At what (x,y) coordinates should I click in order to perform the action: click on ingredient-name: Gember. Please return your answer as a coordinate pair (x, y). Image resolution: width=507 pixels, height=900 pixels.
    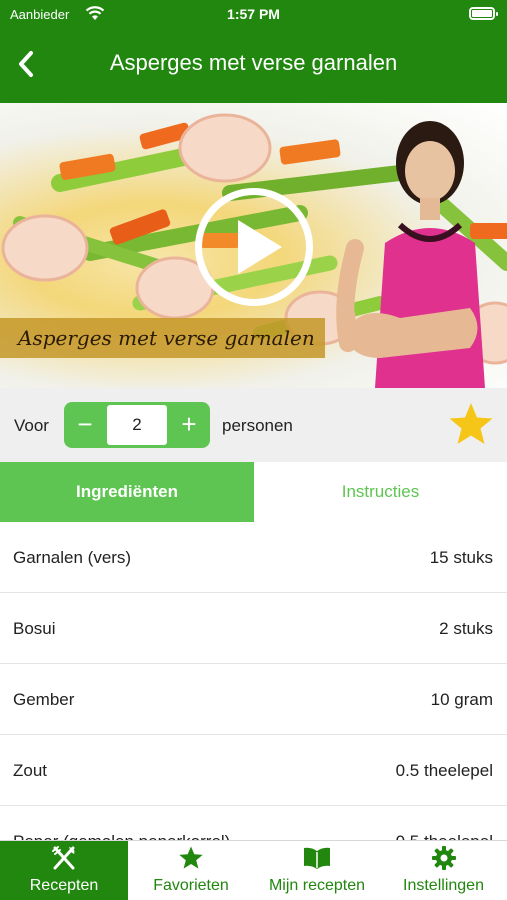
    Looking at the image, I should click on (44, 699).